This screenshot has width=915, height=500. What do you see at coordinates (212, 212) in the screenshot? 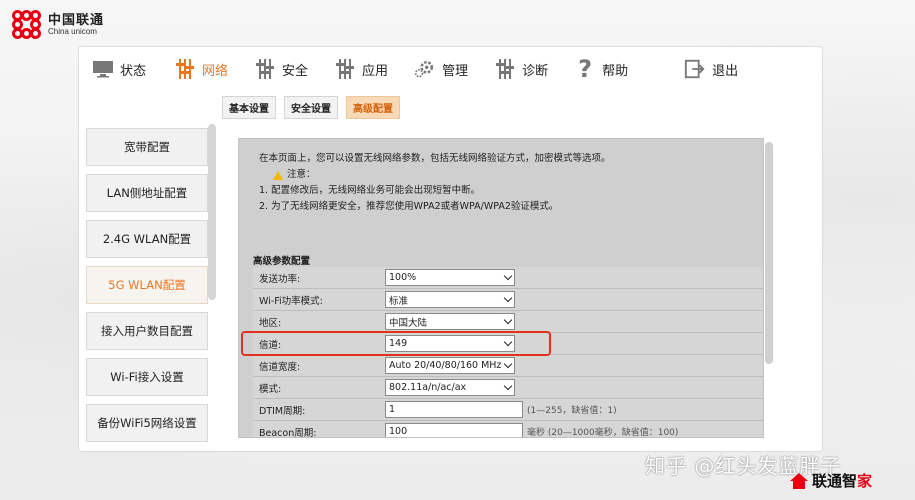
I see `sidebar-scrollbar` at bounding box center [212, 212].